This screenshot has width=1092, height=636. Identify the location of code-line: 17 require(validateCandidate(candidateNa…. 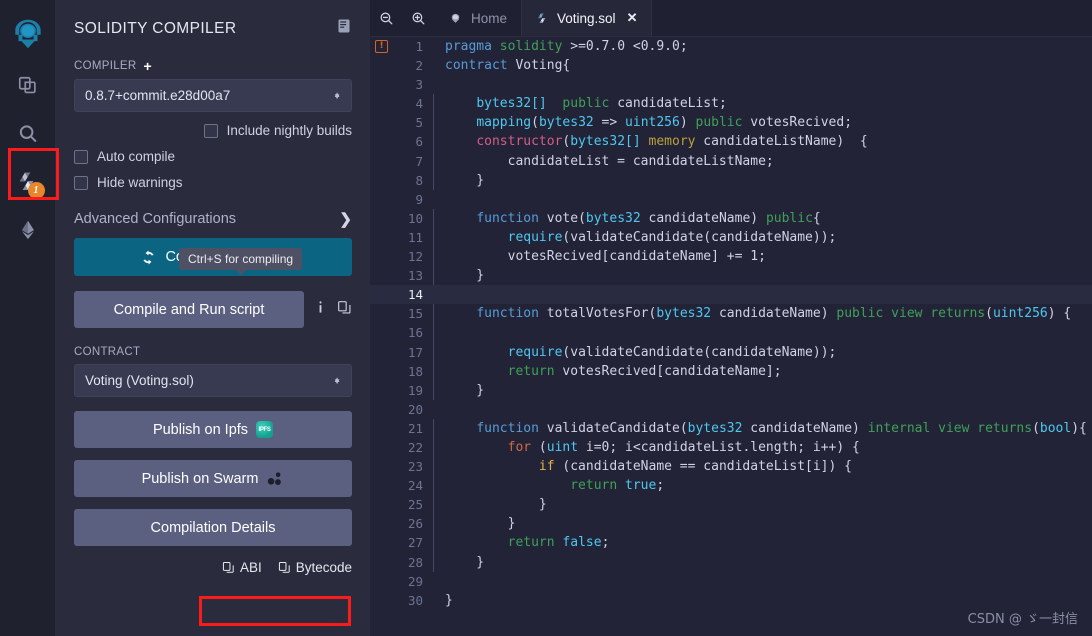
(731, 352).